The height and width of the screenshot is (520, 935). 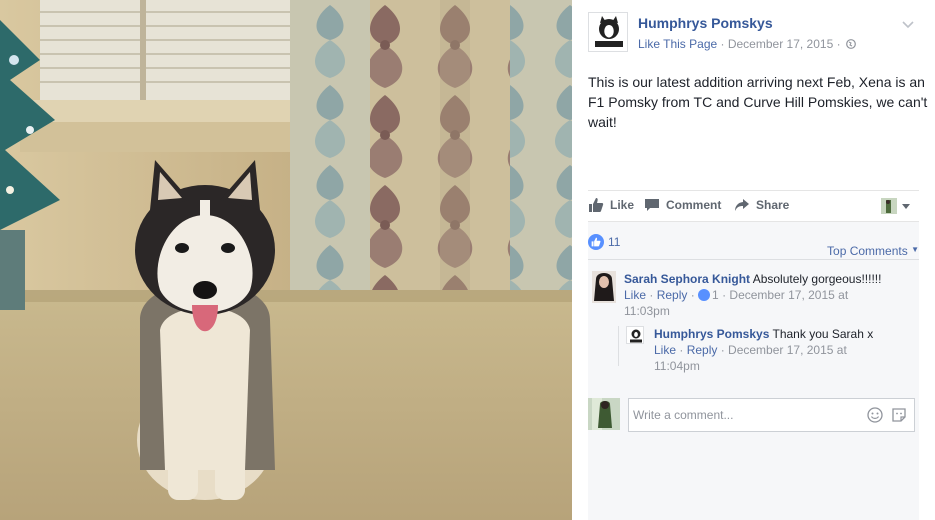 What do you see at coordinates (906, 206) in the screenshot?
I see `caret-down-icon` at bounding box center [906, 206].